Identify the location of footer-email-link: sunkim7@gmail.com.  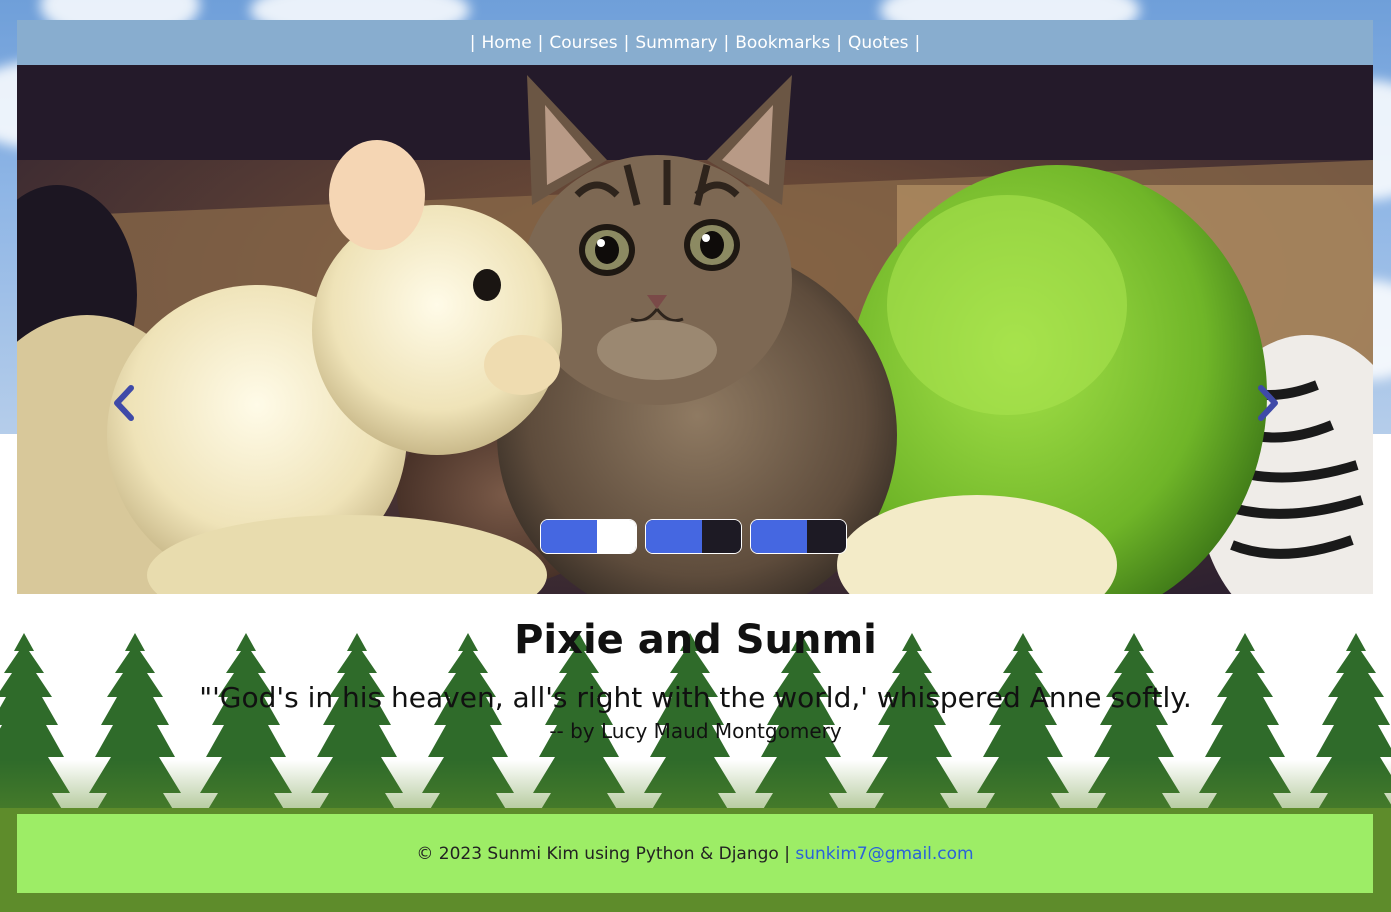
(884, 854).